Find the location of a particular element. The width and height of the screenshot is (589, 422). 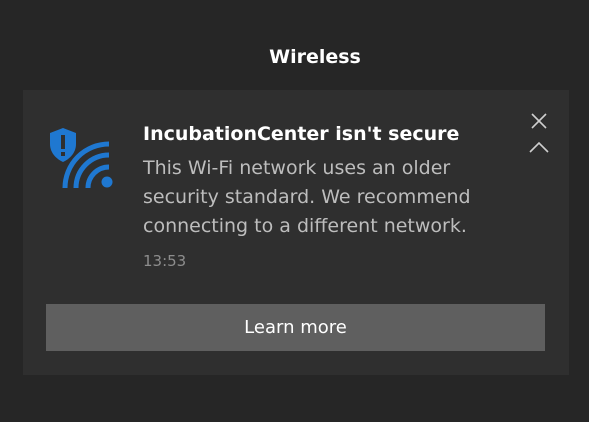

wifi-shield-warning-icon is located at coordinates (82, 159).